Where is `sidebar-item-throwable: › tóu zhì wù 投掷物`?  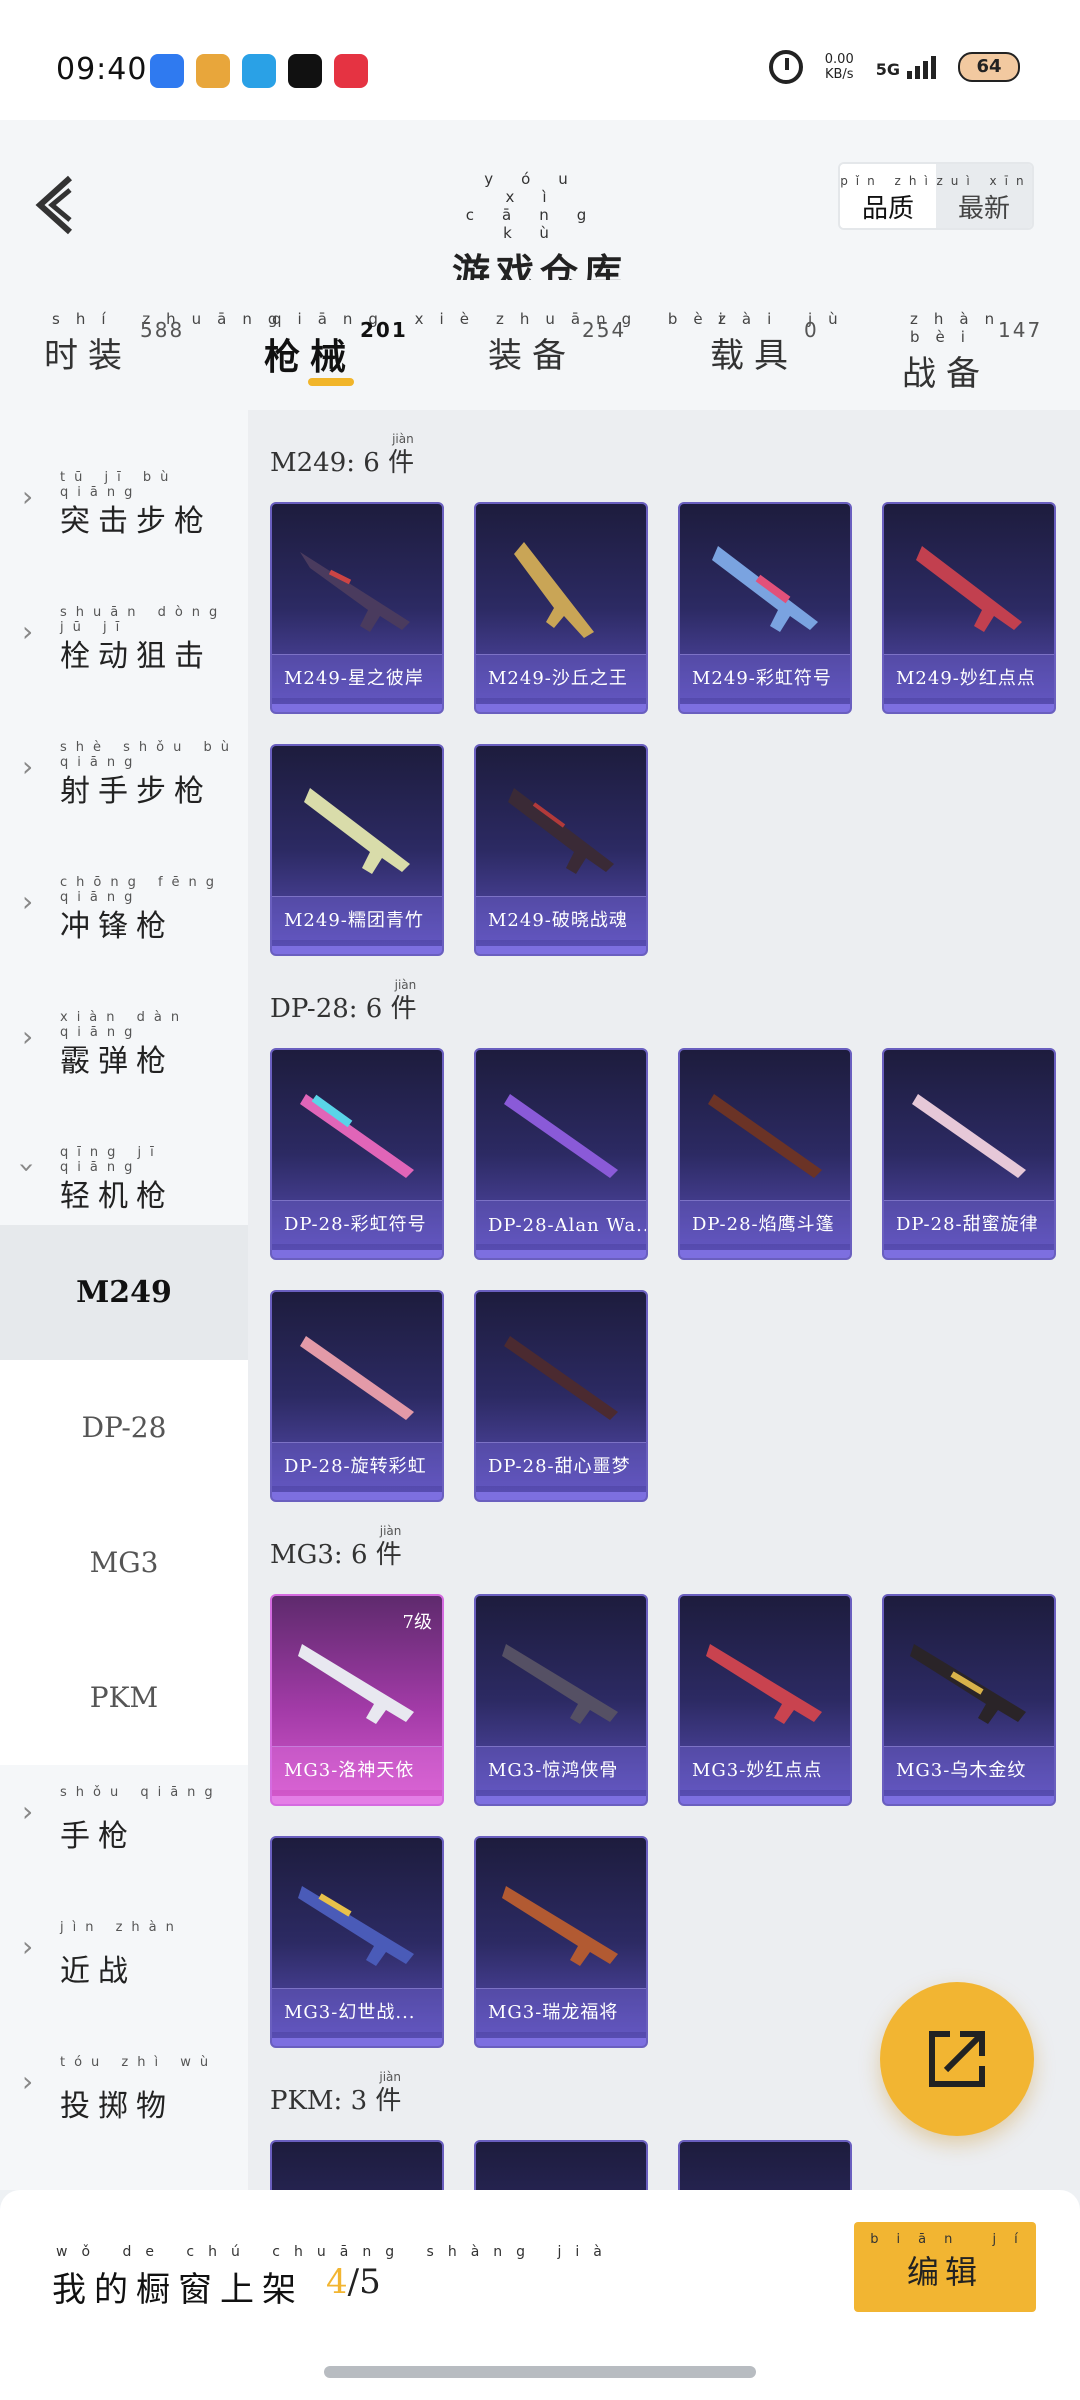 sidebar-item-throwable: › tóu zhì wù 投掷物 is located at coordinates (124, 2102).